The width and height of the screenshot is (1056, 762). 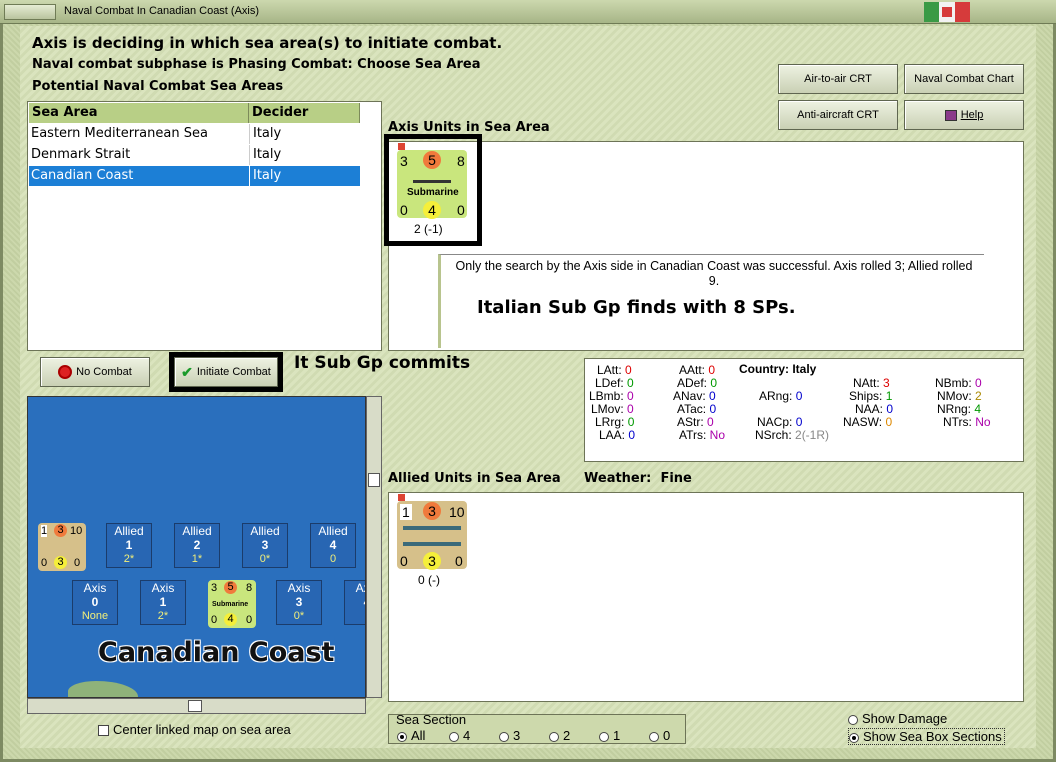 What do you see at coordinates (926, 736) in the screenshot?
I see `show-sea-box-radio: Show Sea Box Sections` at bounding box center [926, 736].